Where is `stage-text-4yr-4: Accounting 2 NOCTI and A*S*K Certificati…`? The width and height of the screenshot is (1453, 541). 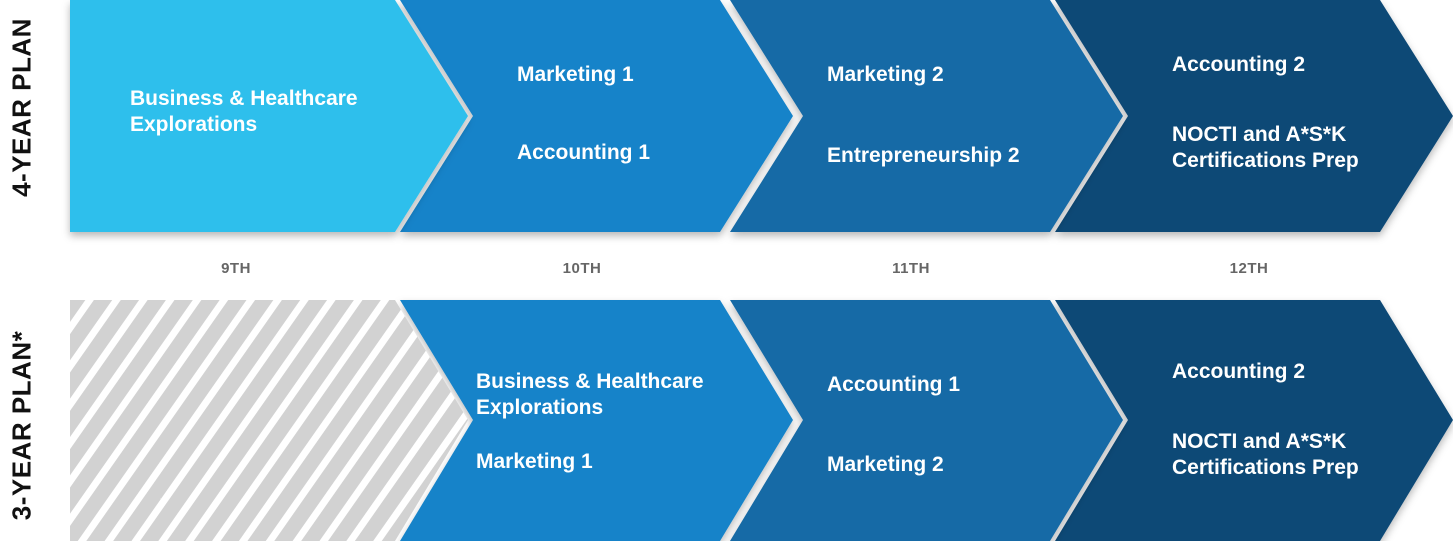 stage-text-4yr-4: Accounting 2 NOCTI and A*S*K Certificati… is located at coordinates (1265, 113).